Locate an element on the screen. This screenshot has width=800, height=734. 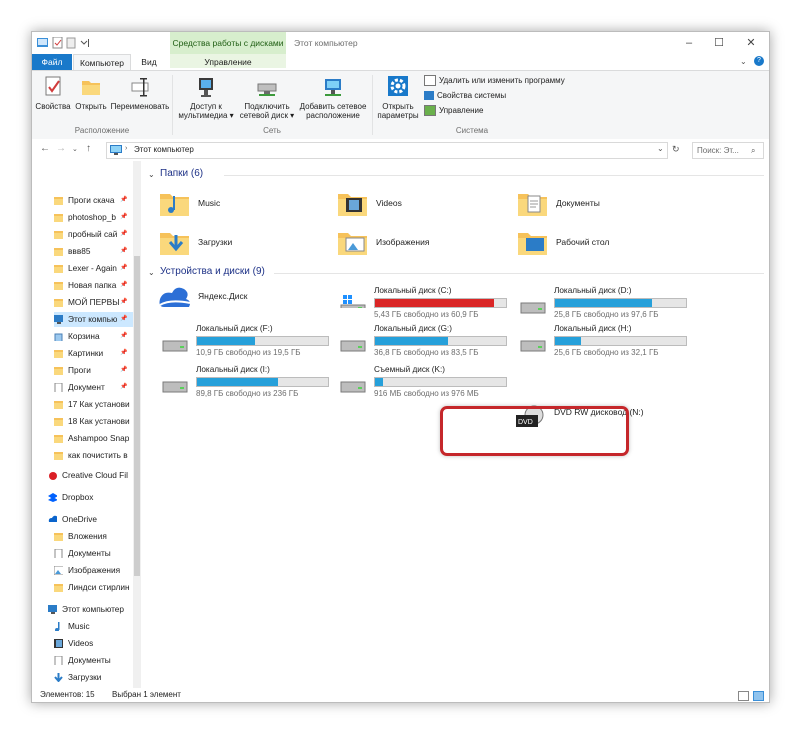
scrollbar-thumb is located at coordinates (137, 416).